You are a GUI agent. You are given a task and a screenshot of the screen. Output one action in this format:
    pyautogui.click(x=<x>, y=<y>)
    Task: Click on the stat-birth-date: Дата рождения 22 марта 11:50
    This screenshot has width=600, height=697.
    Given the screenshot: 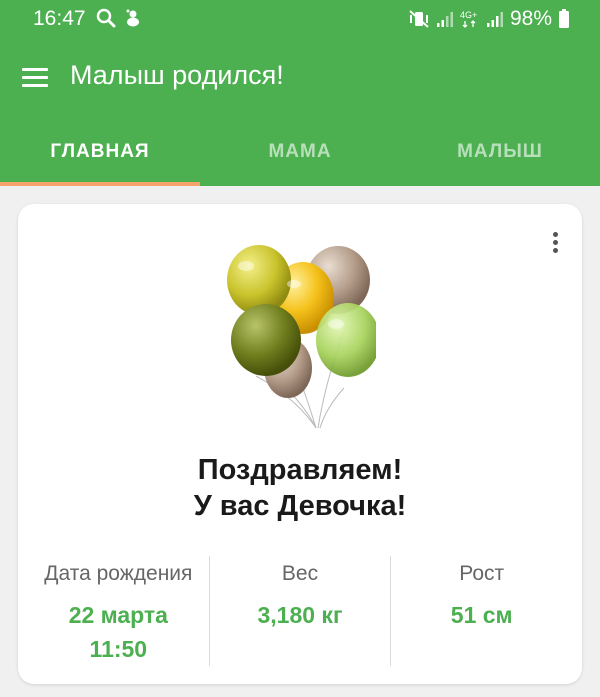 What is the action you would take?
    pyautogui.click(x=118, y=611)
    